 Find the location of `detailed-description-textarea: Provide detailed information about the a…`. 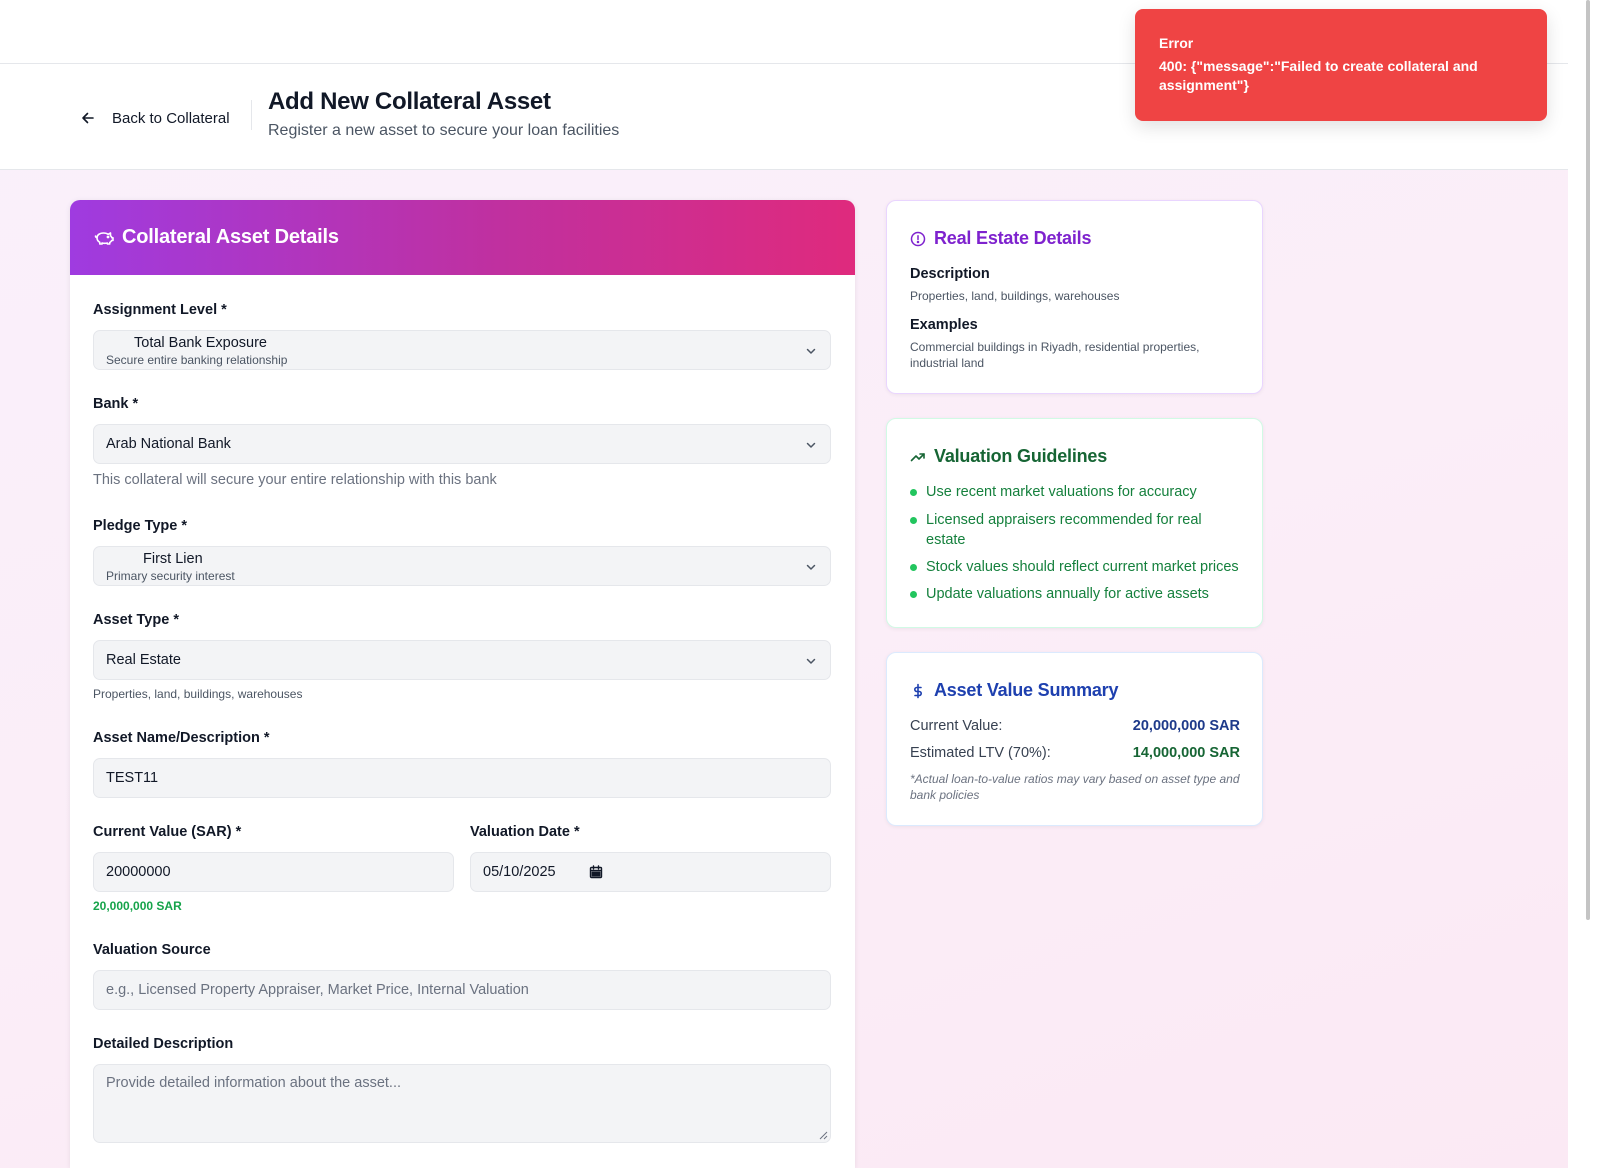

detailed-description-textarea: Provide detailed information about the a… is located at coordinates (462, 1103).